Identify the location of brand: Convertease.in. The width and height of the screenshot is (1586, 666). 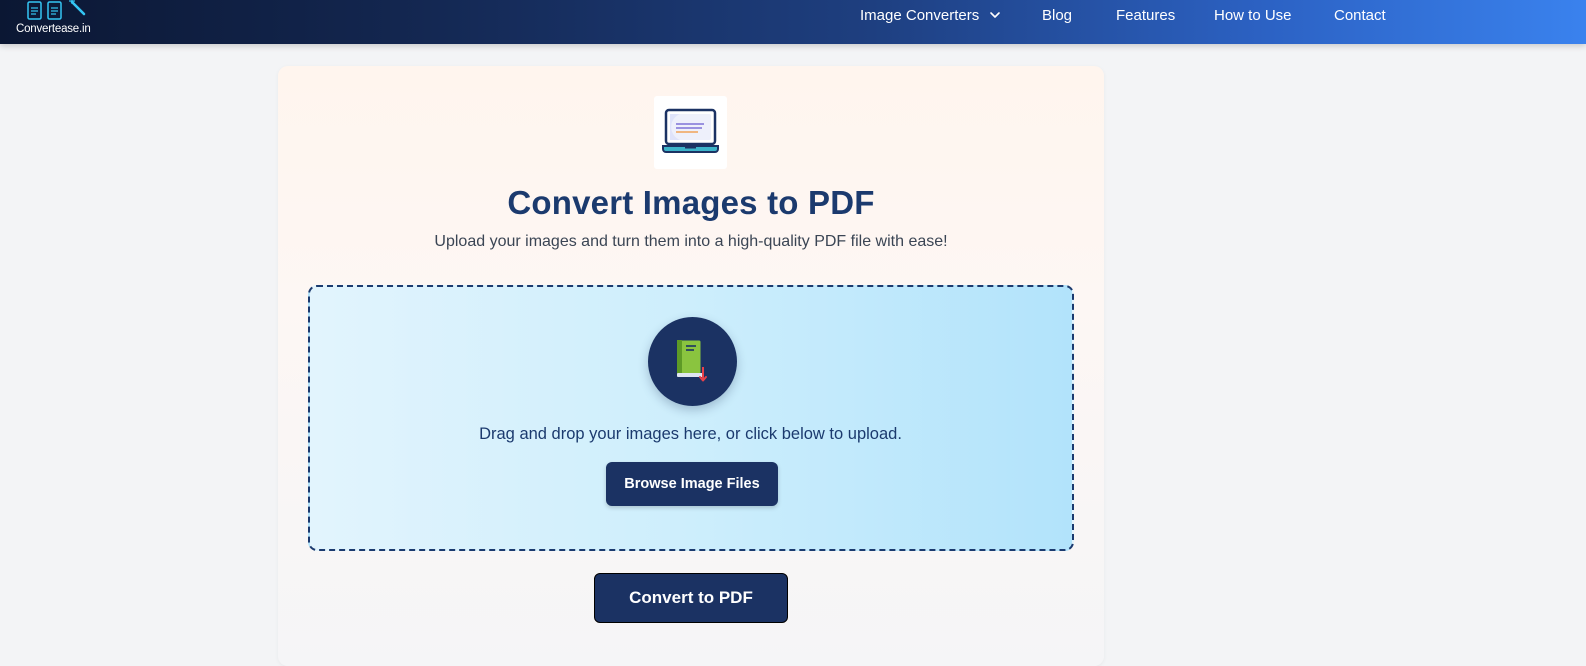
(61, 22).